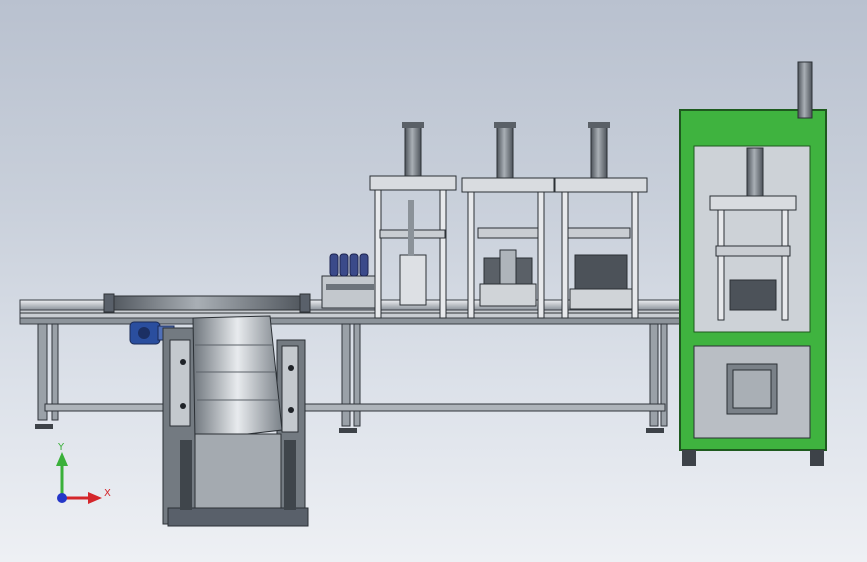 The height and width of the screenshot is (562, 867). Describe the element at coordinates (62, 459) in the screenshot. I see `y-axis-arrowhead` at that location.